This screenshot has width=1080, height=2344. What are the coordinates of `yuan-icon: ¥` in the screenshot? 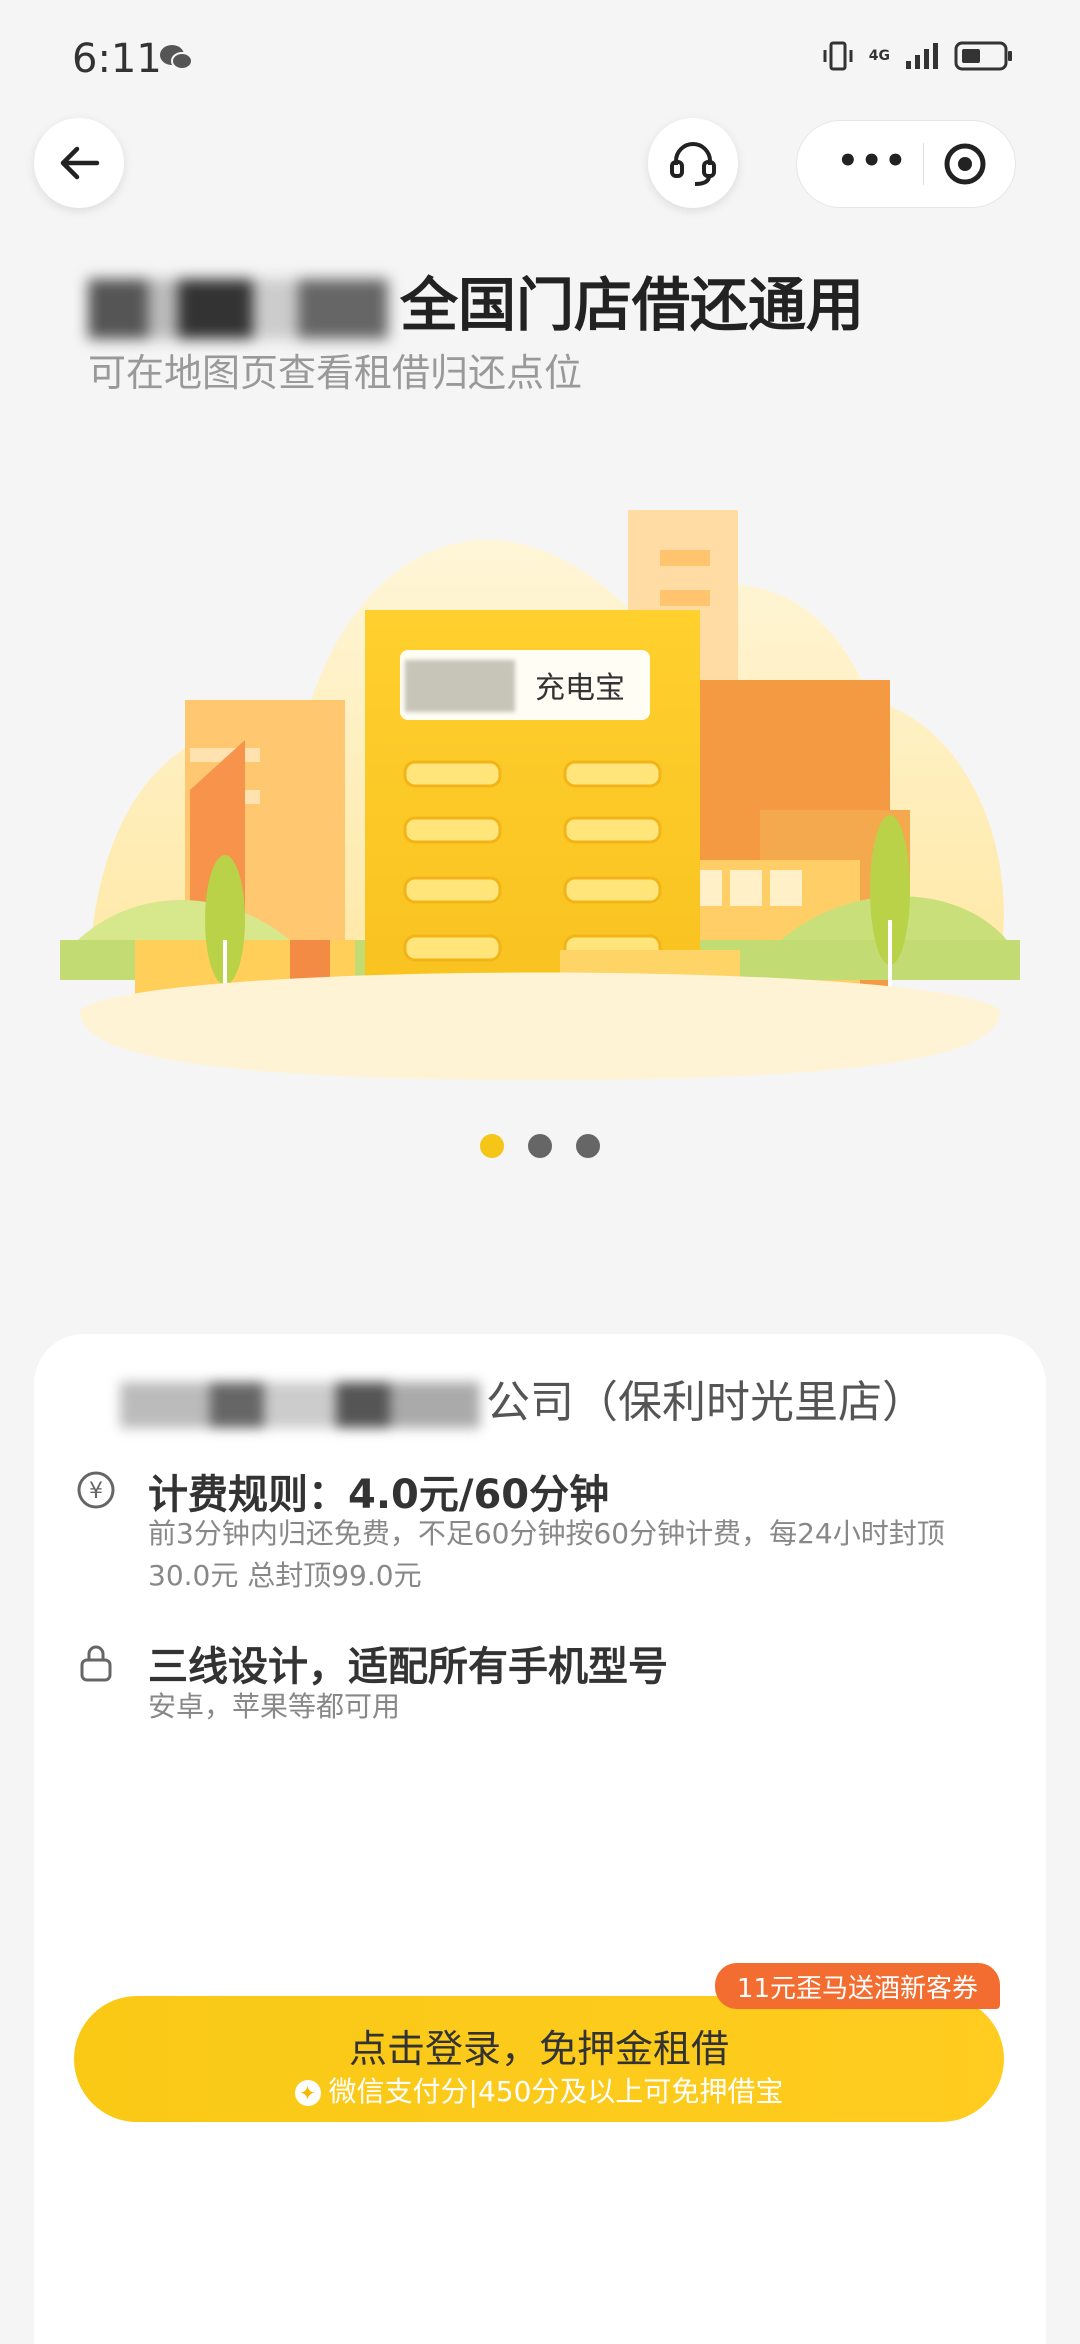 It's located at (96, 1492).